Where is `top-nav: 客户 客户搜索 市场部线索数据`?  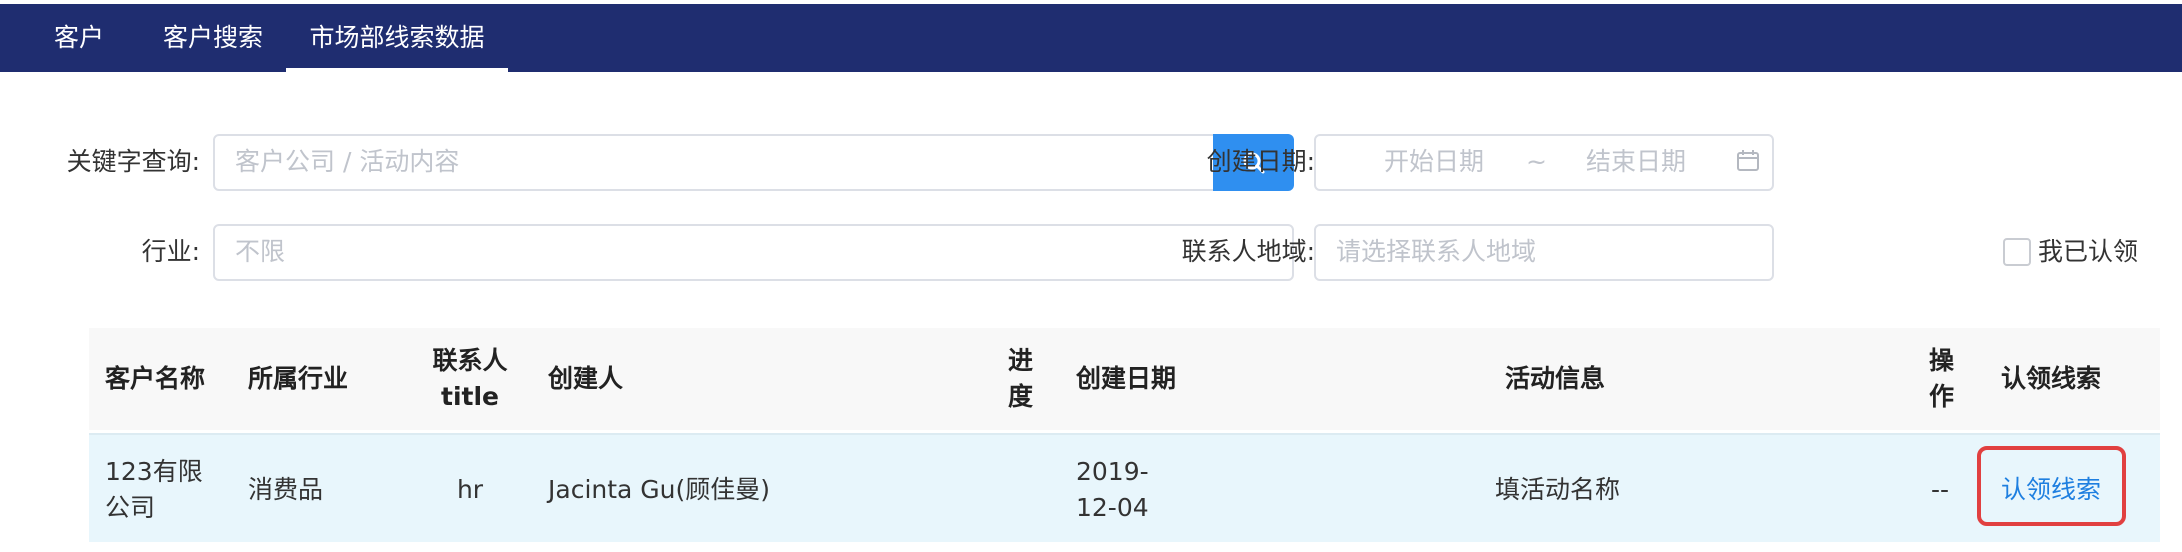 top-nav: 客户 客户搜索 市场部线索数据 is located at coordinates (1091, 38).